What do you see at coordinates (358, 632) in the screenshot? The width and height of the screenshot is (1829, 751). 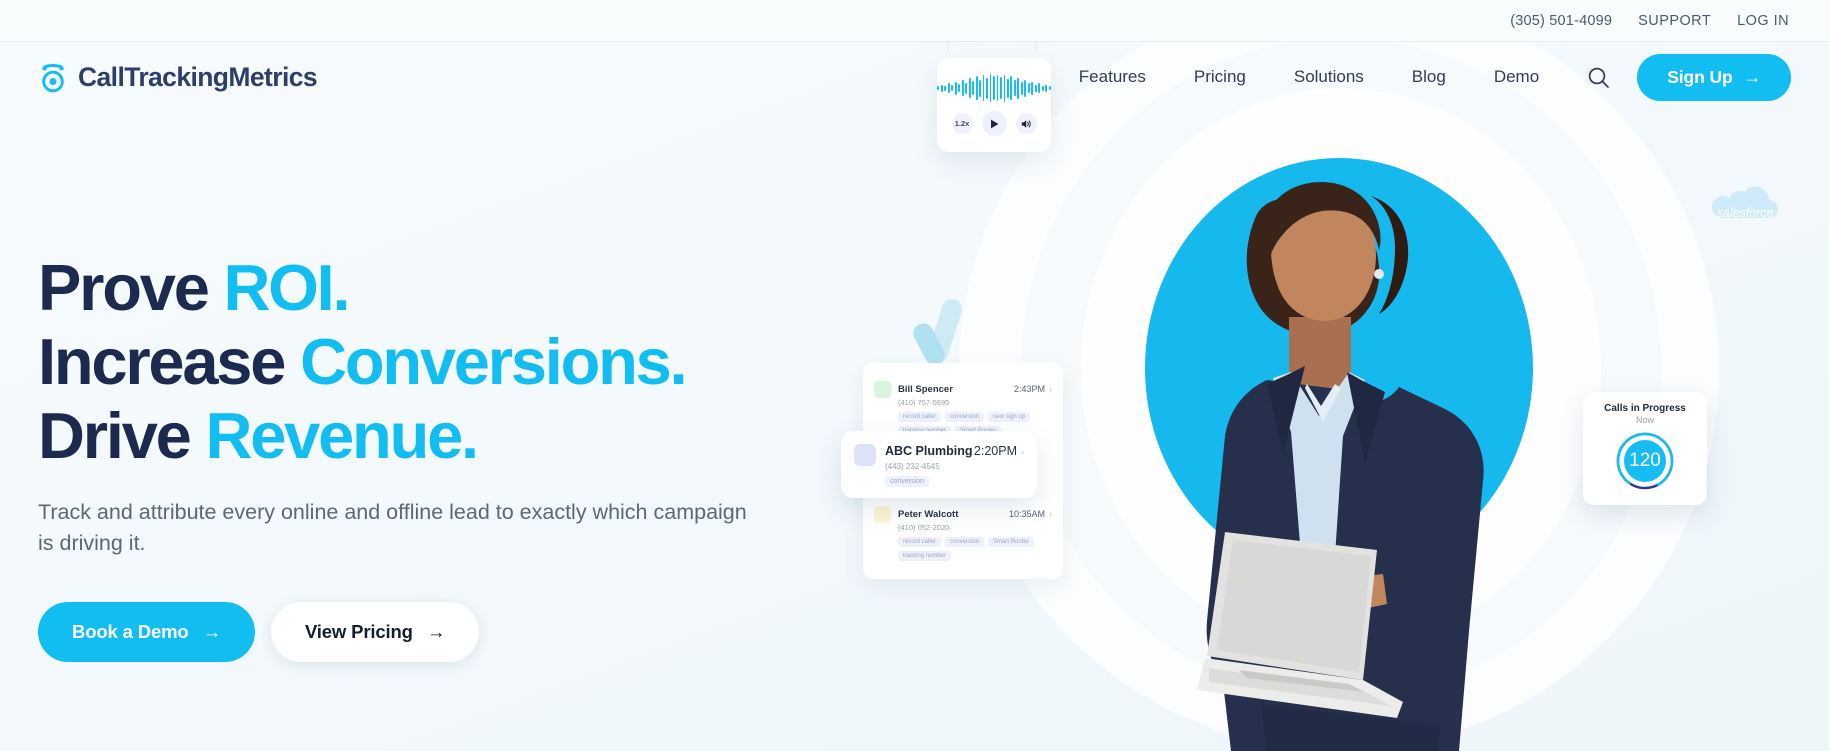 I see `view-pricing-label: View Pricing` at bounding box center [358, 632].